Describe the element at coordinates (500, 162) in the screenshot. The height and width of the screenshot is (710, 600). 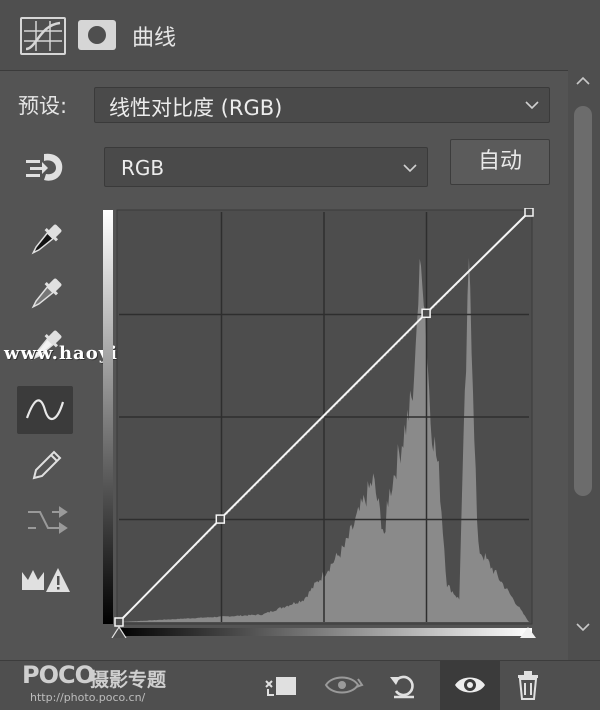
I see `auto-button: 自动` at that location.